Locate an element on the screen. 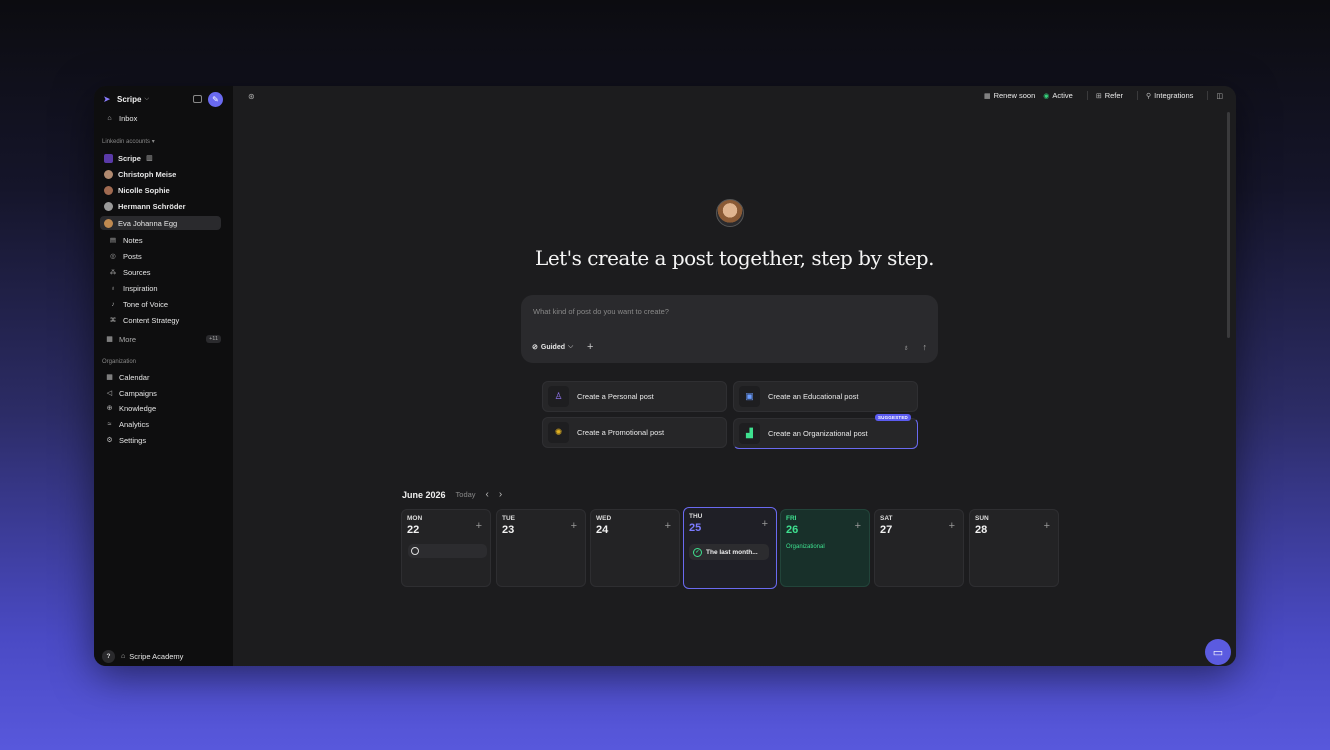  active-label: Active is located at coordinates (1062, 95).